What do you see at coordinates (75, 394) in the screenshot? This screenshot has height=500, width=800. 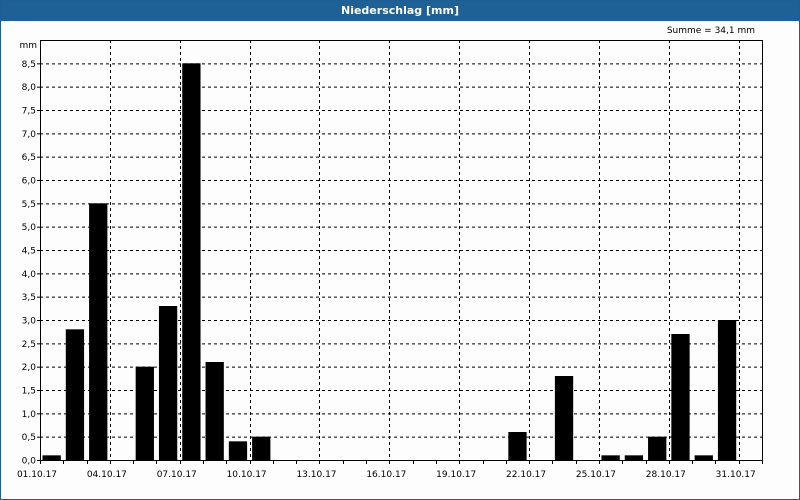 I see `bar-02.10` at bounding box center [75, 394].